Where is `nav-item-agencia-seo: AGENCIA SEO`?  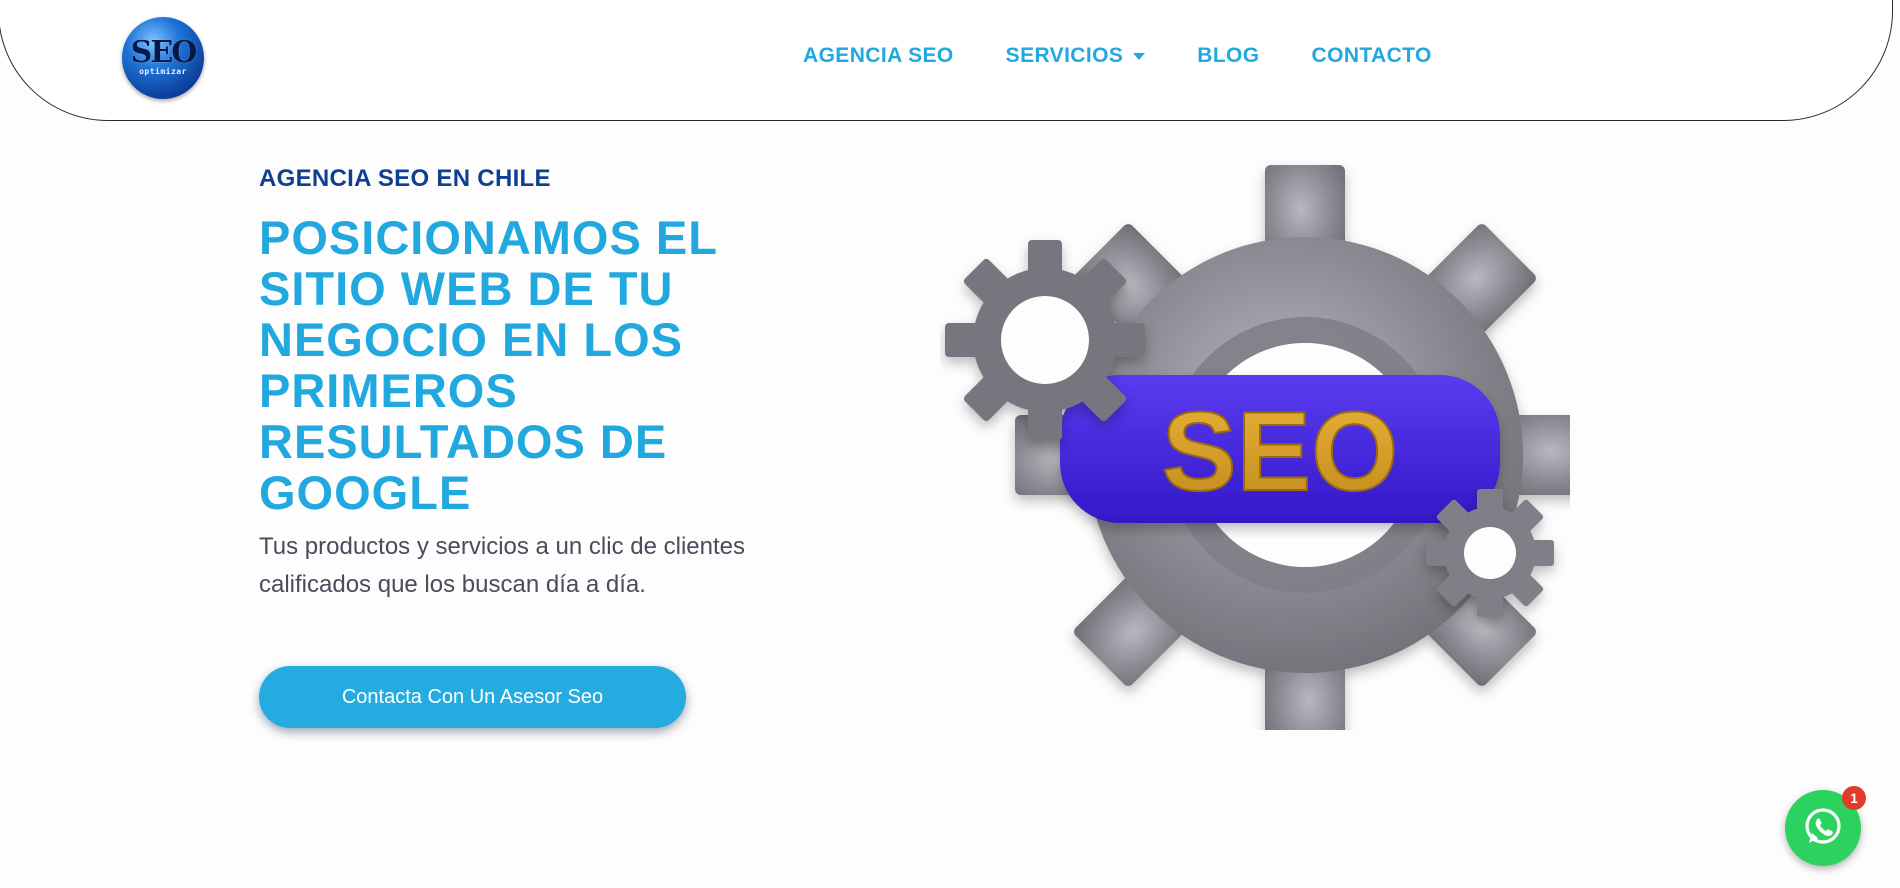
nav-item-agencia-seo: AGENCIA SEO is located at coordinates (878, 56).